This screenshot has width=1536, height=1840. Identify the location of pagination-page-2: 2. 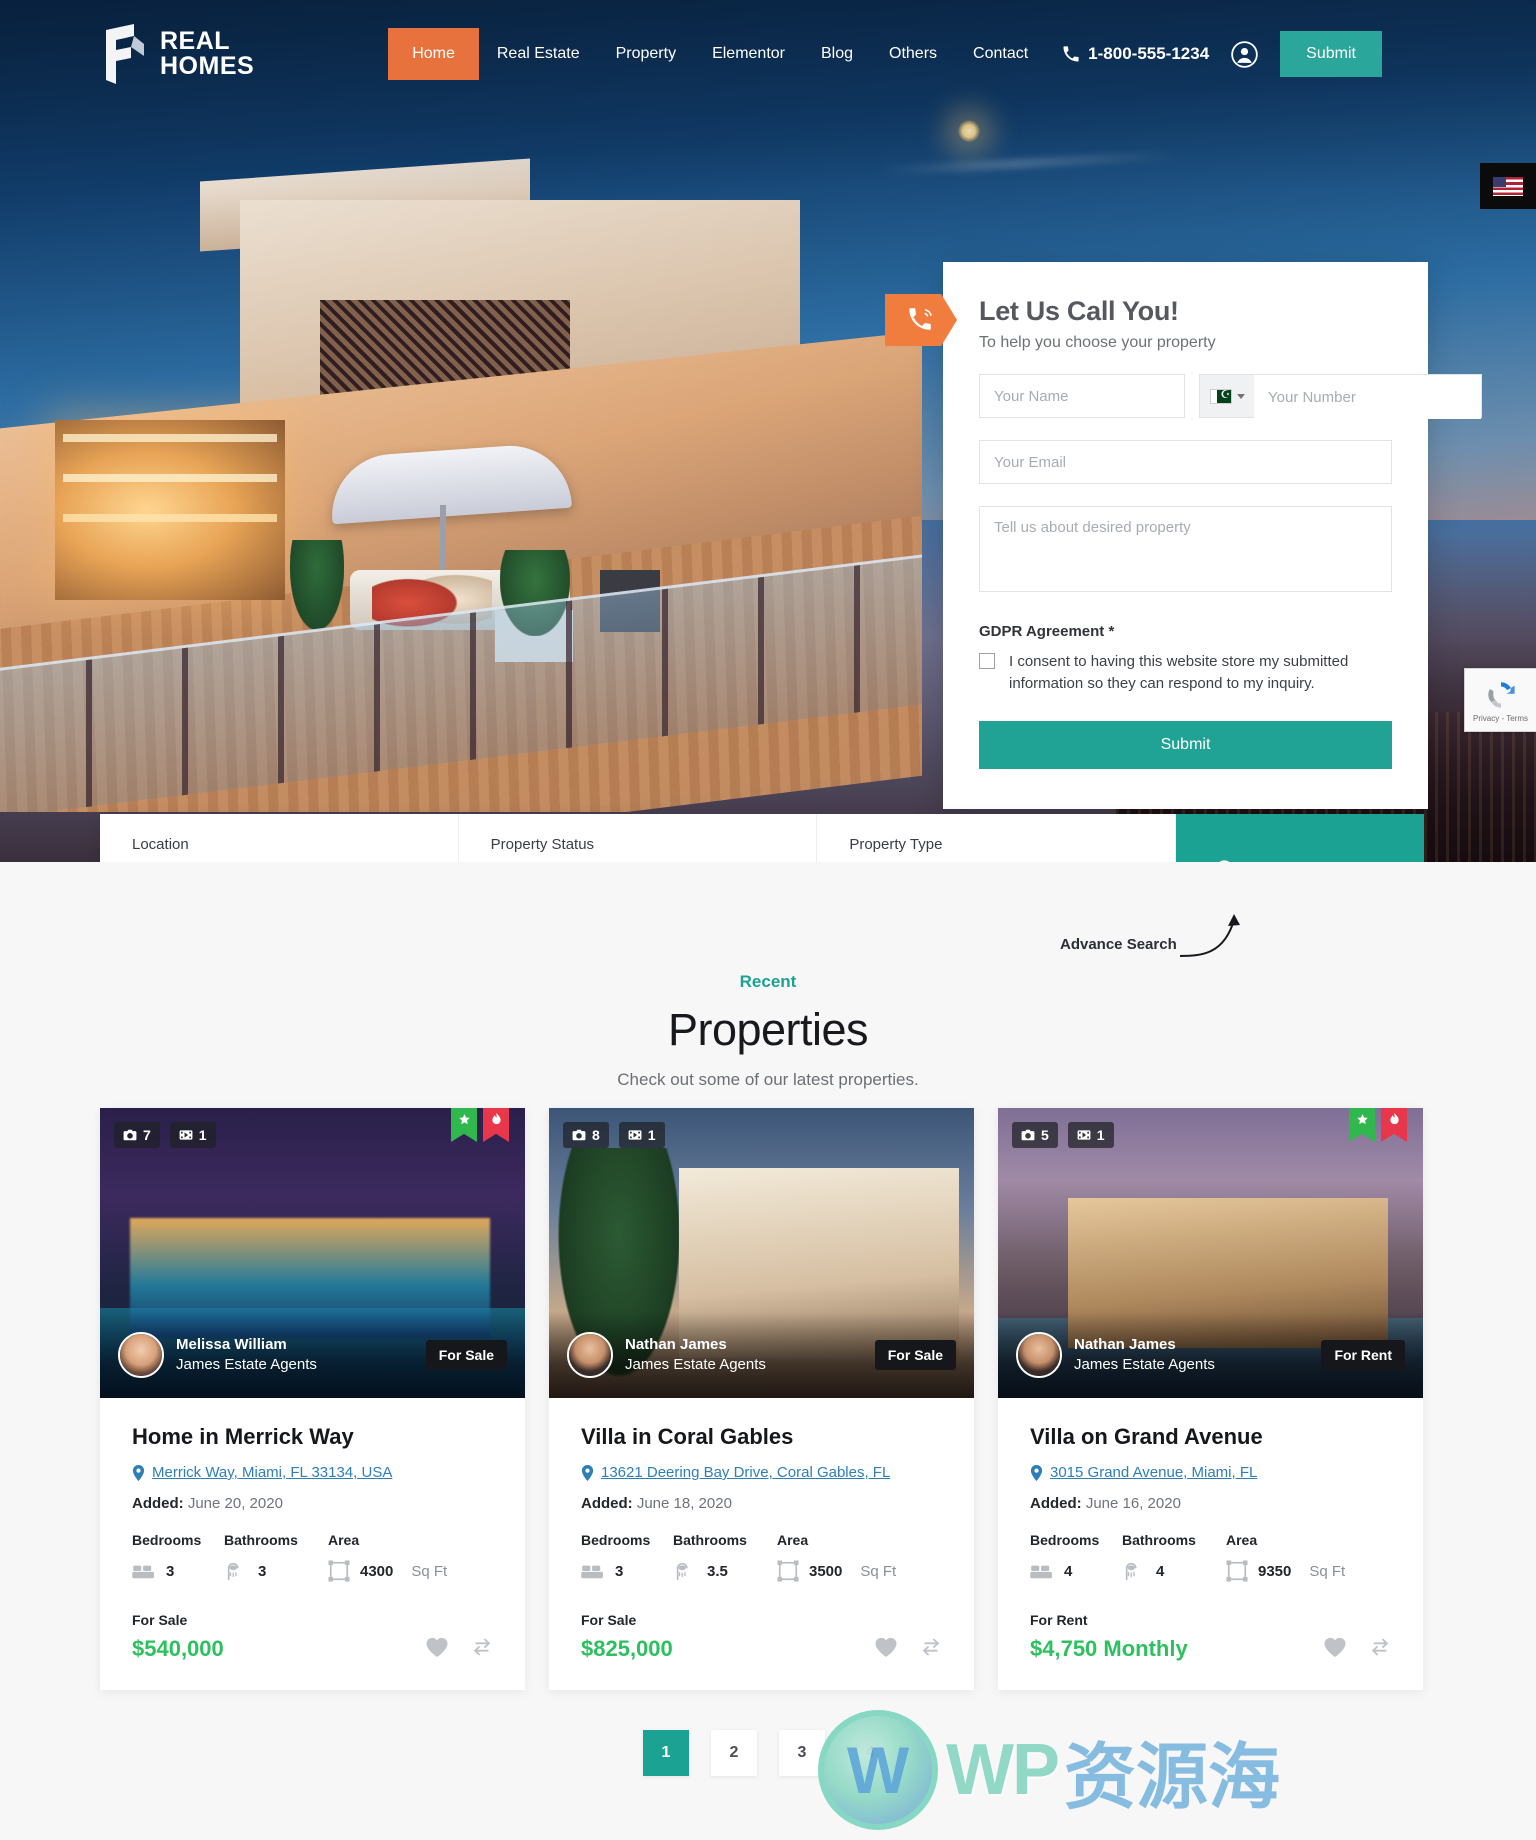
(734, 1753).